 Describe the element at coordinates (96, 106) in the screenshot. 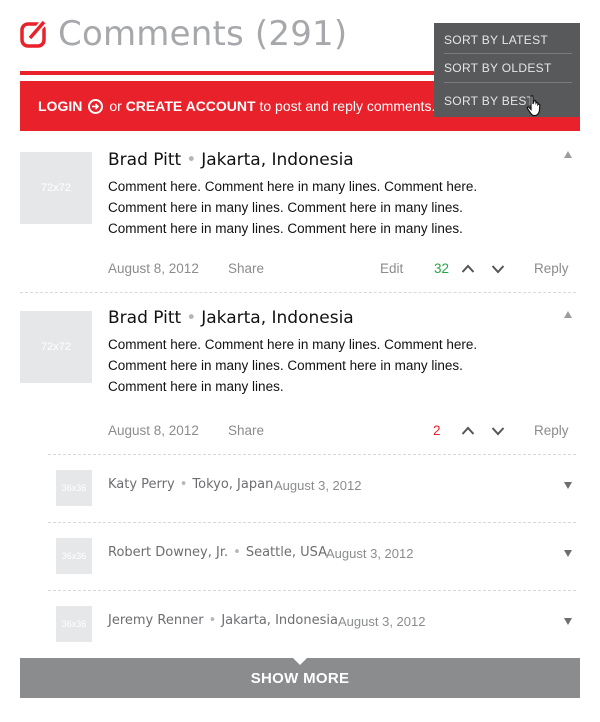

I see `arrow-right-icon` at that location.